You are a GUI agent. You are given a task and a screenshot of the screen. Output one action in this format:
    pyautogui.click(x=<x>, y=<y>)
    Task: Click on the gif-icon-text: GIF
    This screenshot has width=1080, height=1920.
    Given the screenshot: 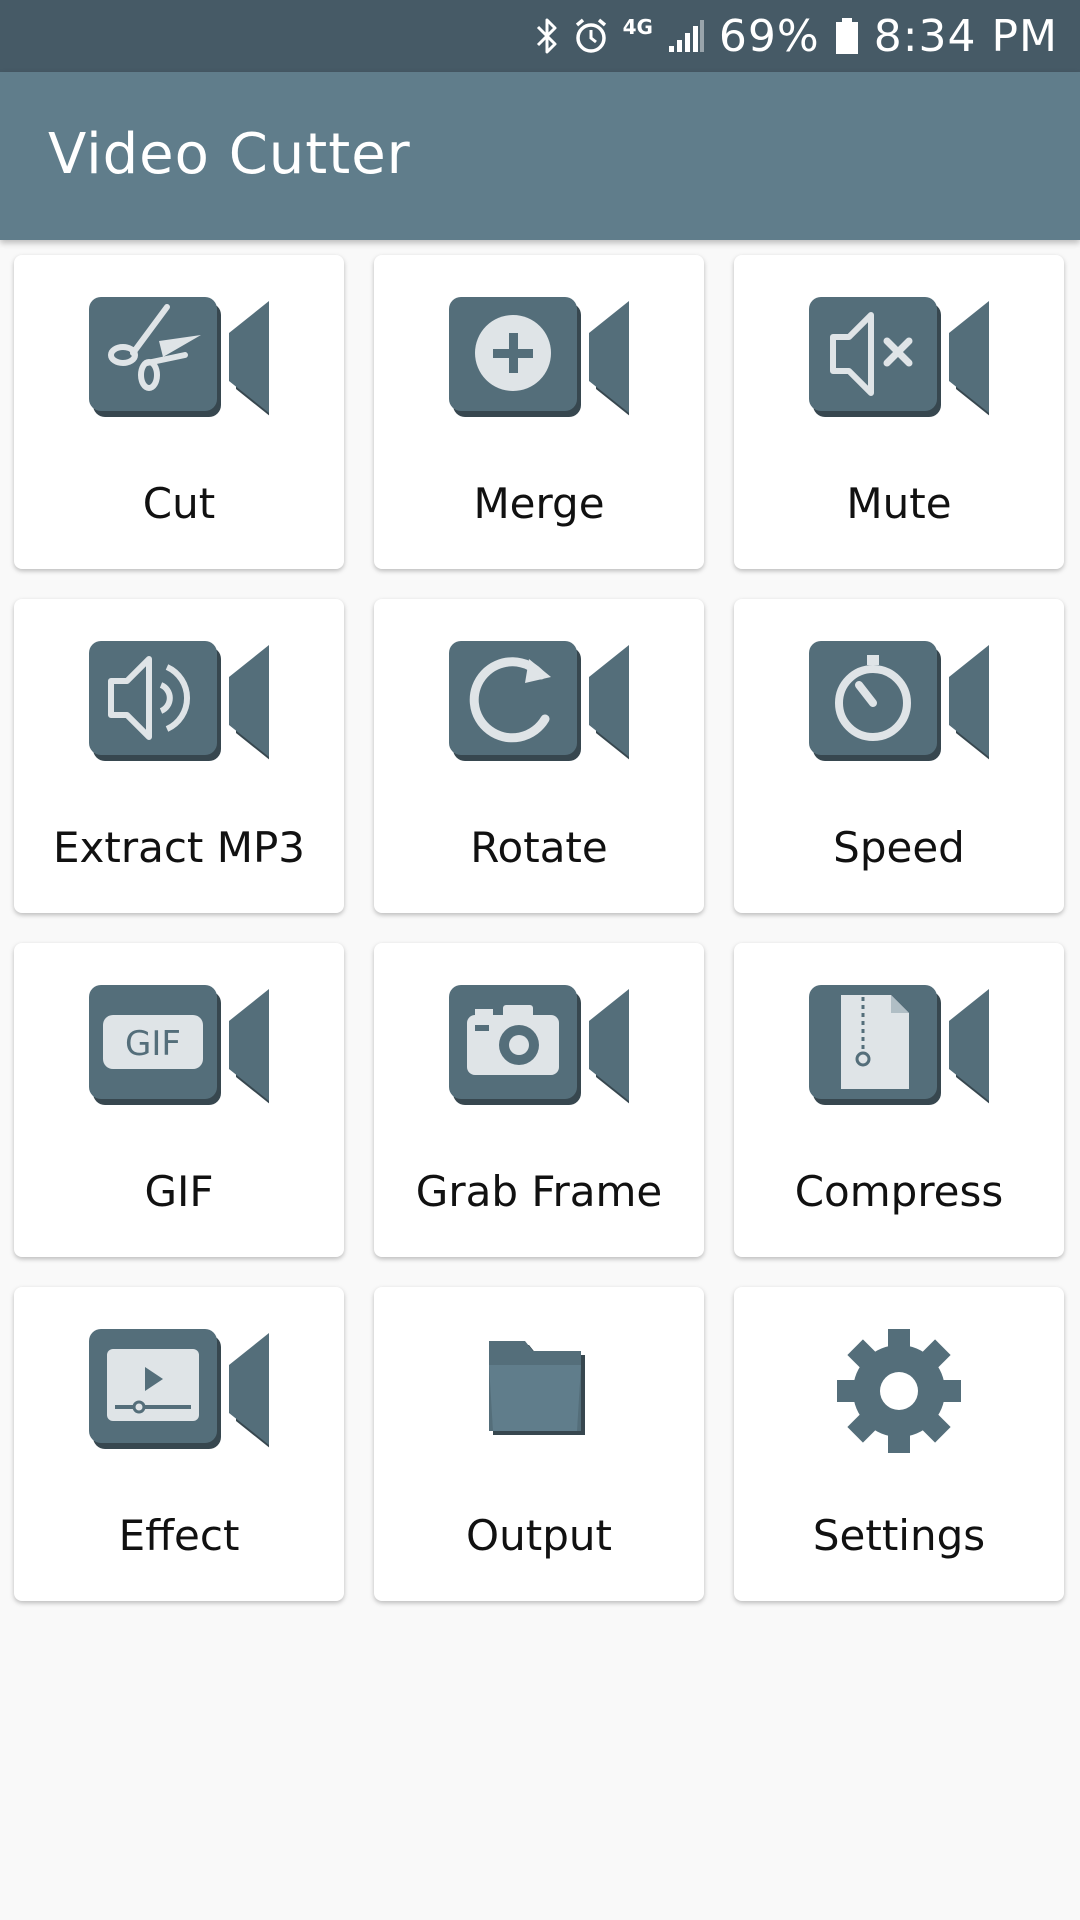 What is the action you would take?
    pyautogui.click(x=153, y=1044)
    